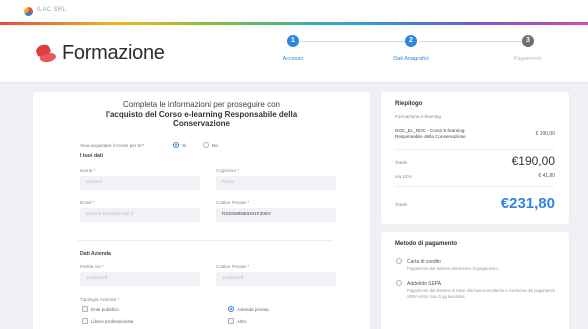  Describe the element at coordinates (418, 116) in the screenshot. I see `summary-subtitle: Formazione e-learning` at that location.